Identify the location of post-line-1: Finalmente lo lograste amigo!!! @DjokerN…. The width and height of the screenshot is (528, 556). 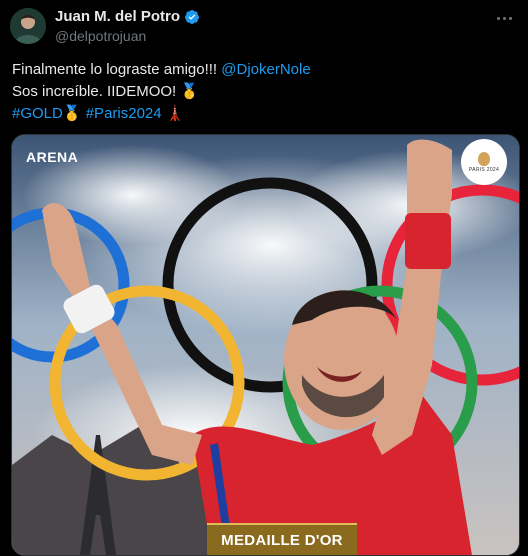
(262, 70).